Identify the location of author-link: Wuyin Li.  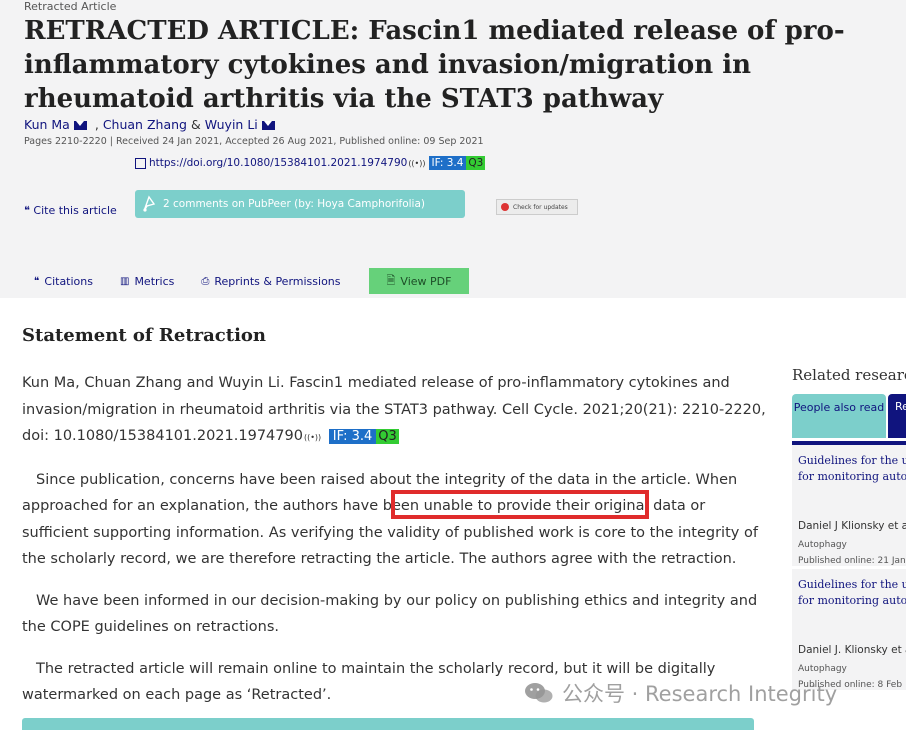
(231, 124).